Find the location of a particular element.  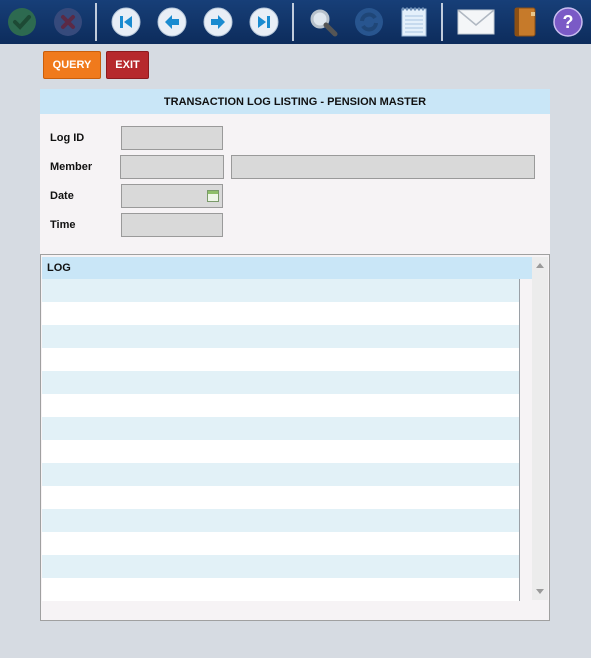

calendar-icon is located at coordinates (213, 196).